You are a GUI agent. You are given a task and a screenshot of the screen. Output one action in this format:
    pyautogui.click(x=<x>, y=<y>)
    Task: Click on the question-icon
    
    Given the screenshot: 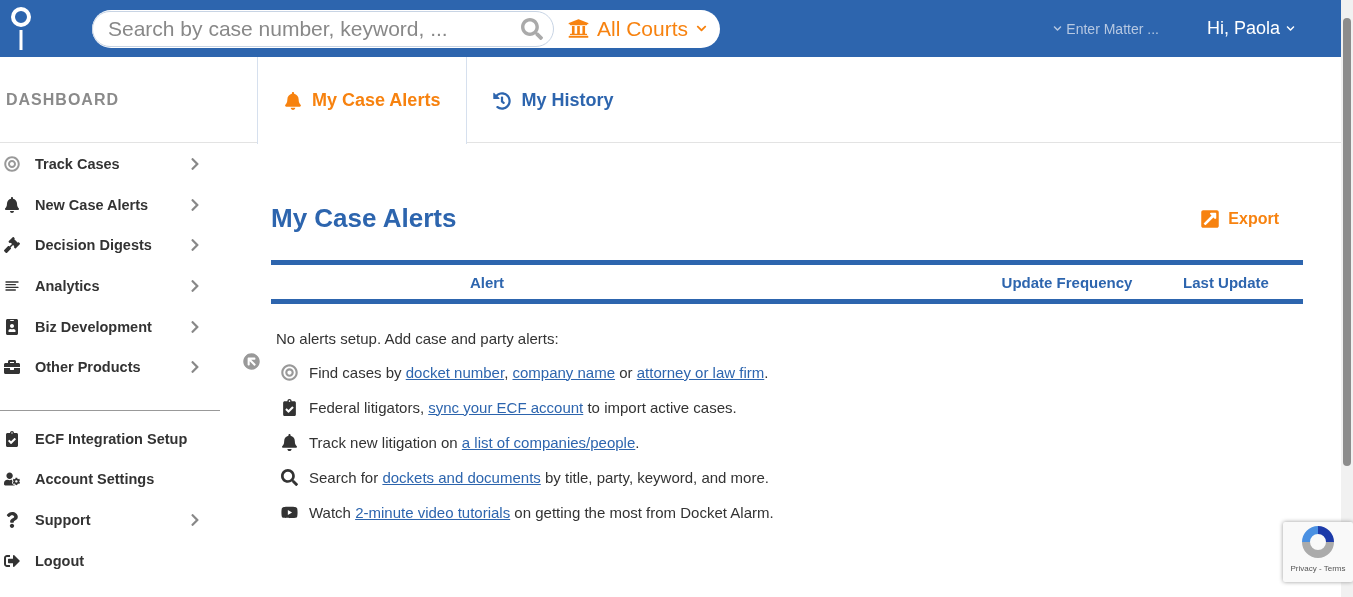 What is the action you would take?
    pyautogui.click(x=12, y=520)
    